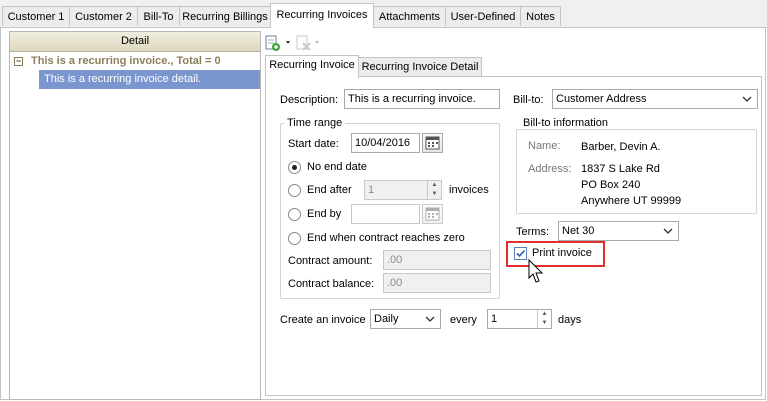  Describe the element at coordinates (631, 201) in the screenshot. I see `address-line-3: Anywhere UT 99999` at that location.